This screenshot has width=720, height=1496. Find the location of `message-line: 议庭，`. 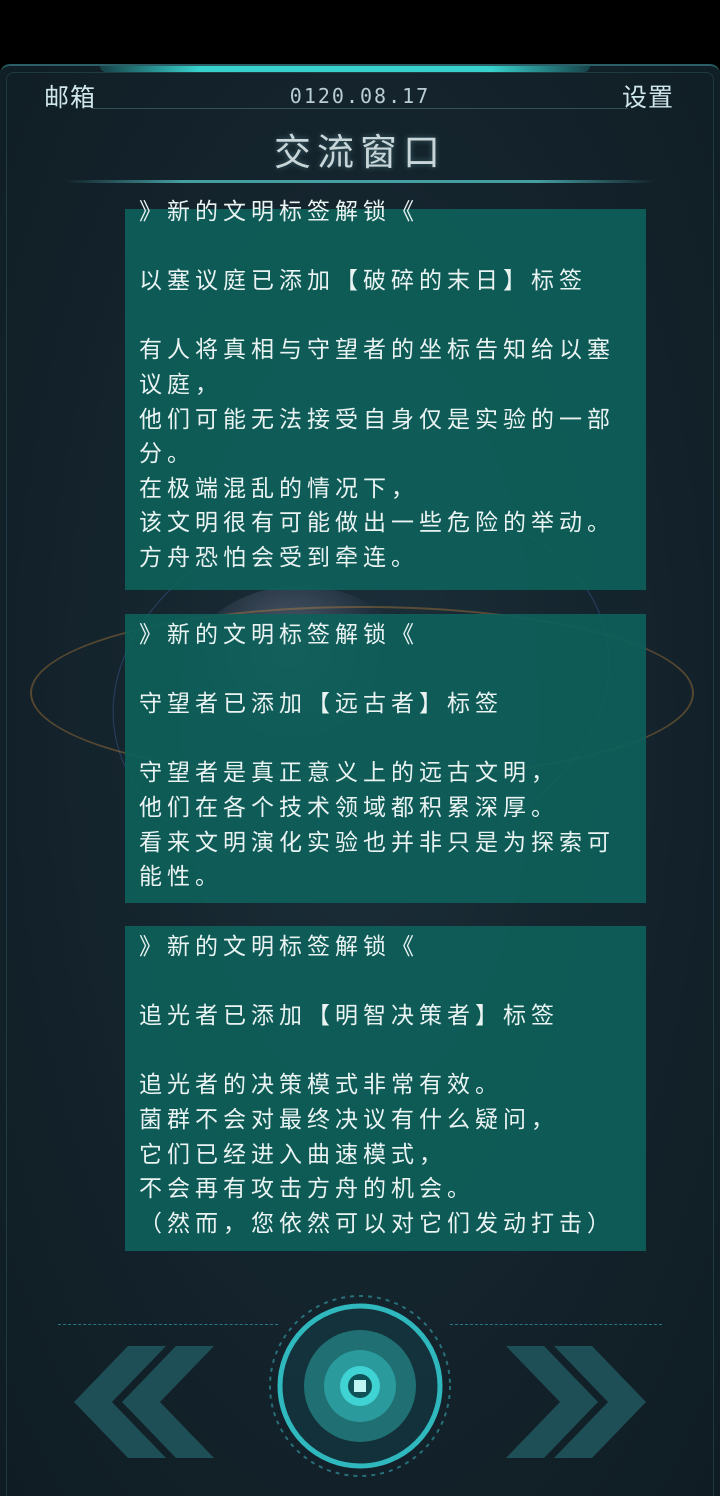

message-line: 议庭， is located at coordinates (181, 384).